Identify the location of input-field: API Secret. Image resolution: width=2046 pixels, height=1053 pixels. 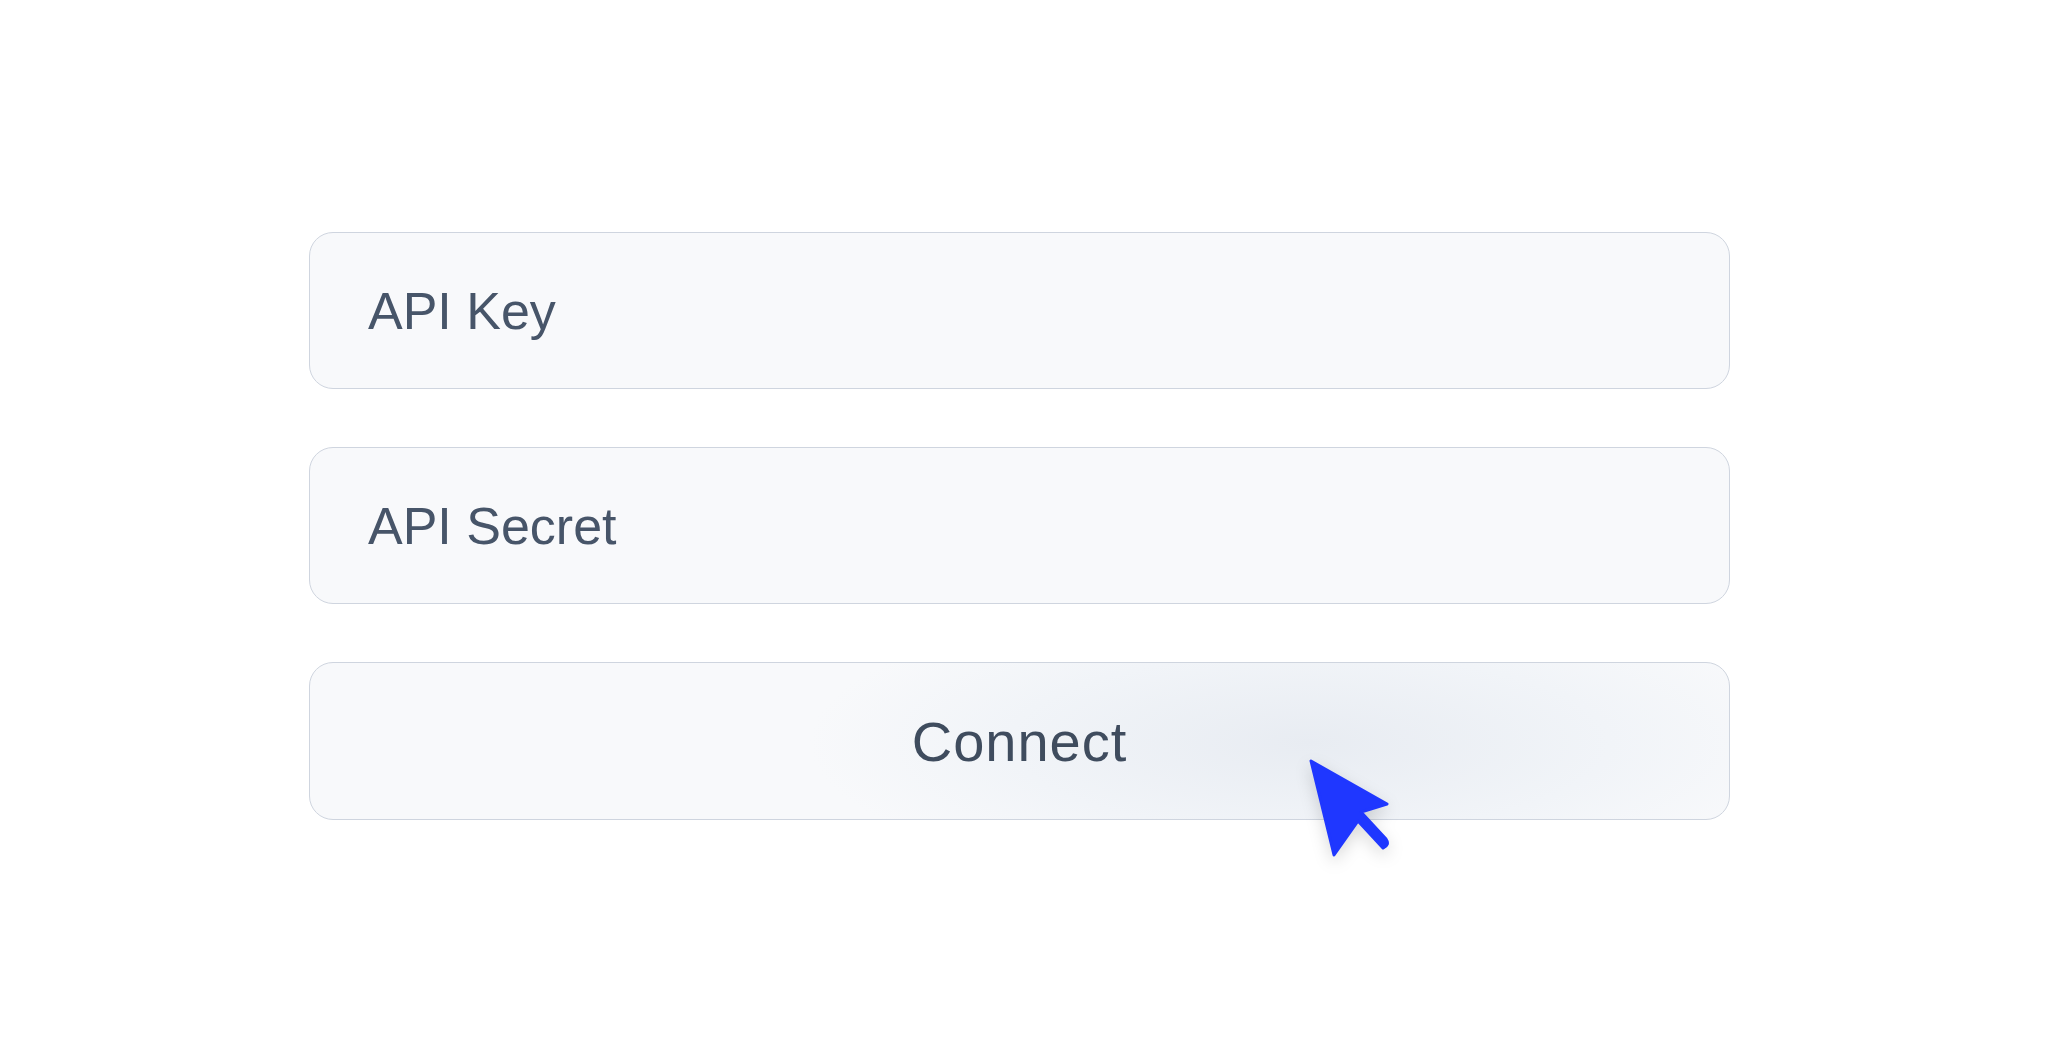
(1019, 525).